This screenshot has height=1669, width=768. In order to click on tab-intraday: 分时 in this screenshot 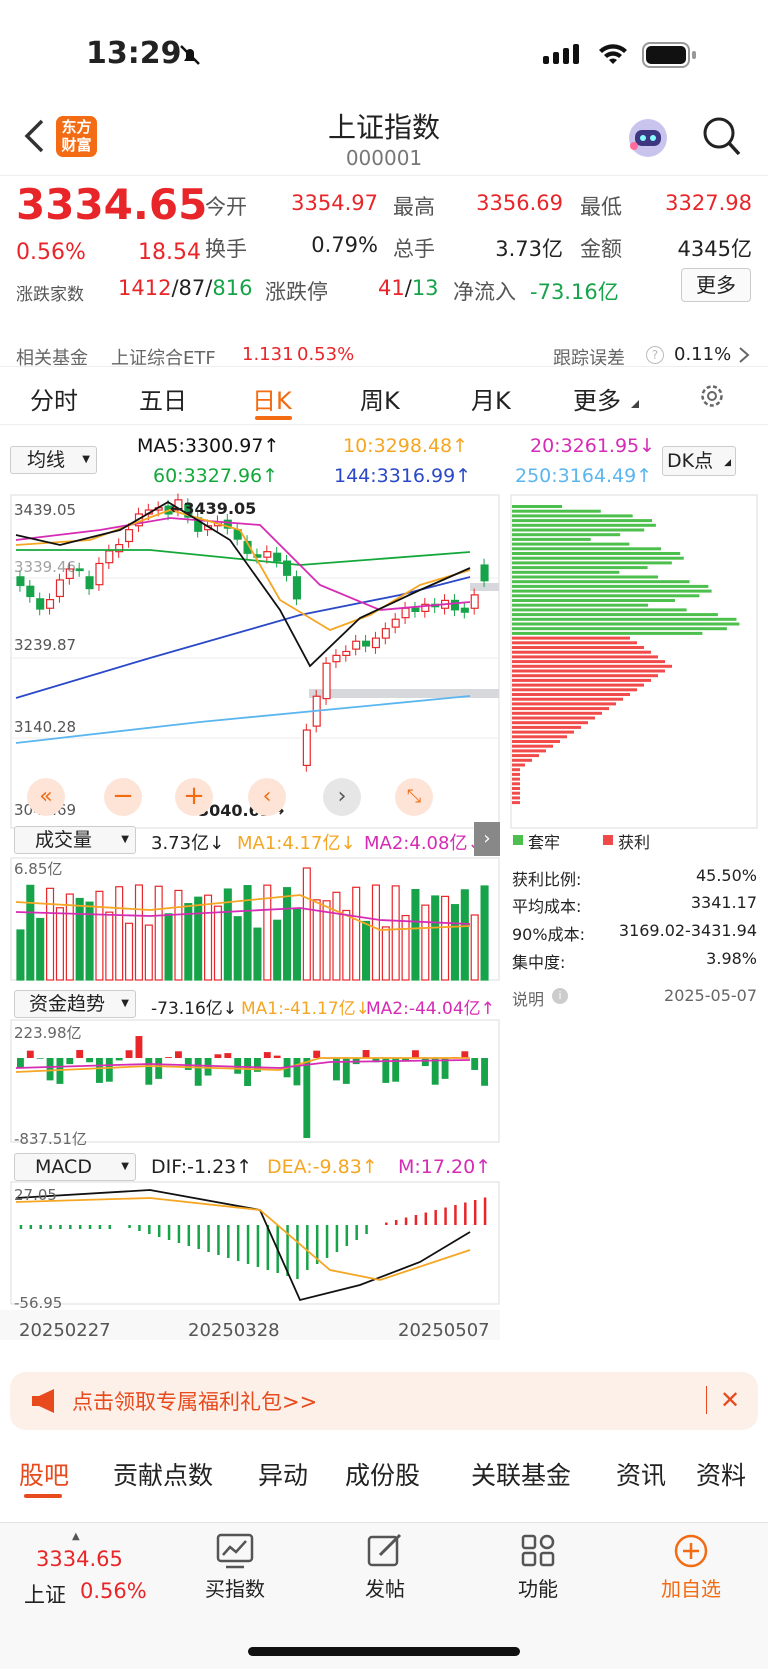, I will do `click(54, 398)`.